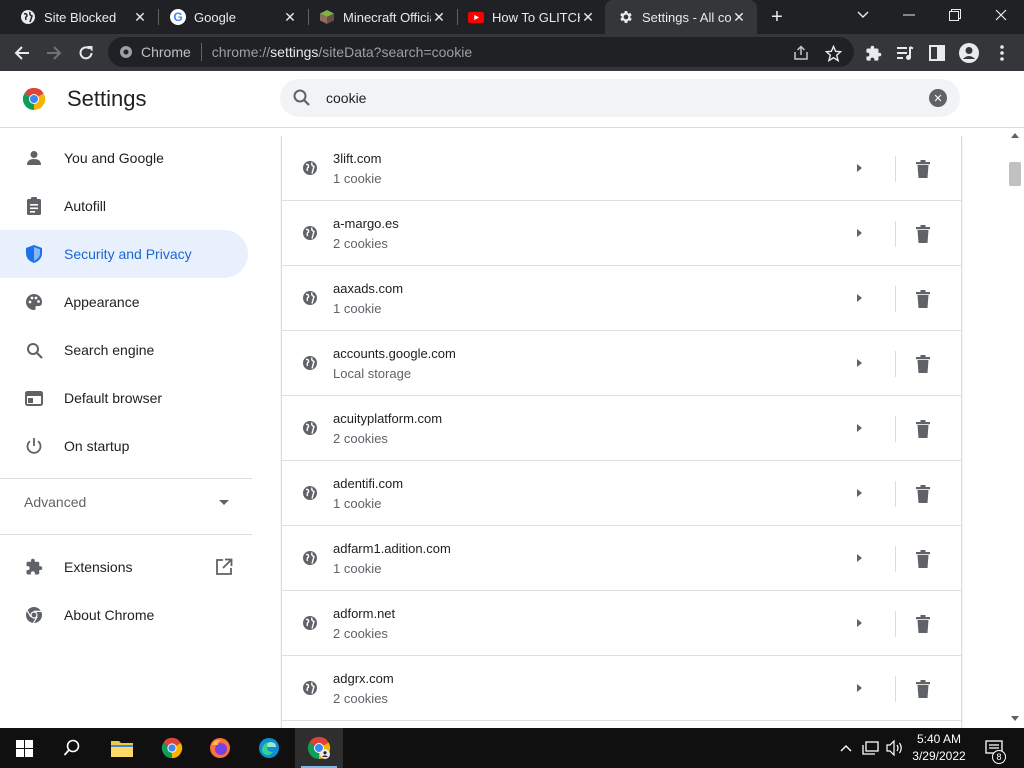 This screenshot has width=1024, height=768. Describe the element at coordinates (55, 502) in the screenshot. I see `advanced-toggle: Advanced` at that location.